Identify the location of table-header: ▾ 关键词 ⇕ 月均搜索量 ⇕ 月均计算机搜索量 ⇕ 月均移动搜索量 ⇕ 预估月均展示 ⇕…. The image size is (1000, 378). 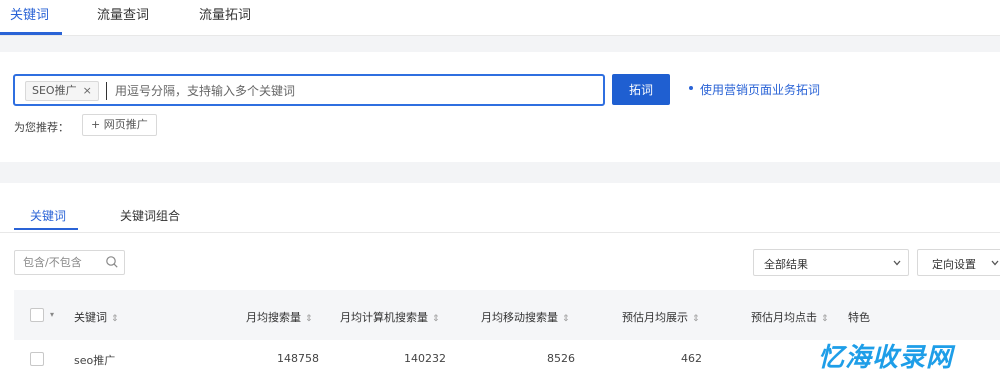
(507, 315).